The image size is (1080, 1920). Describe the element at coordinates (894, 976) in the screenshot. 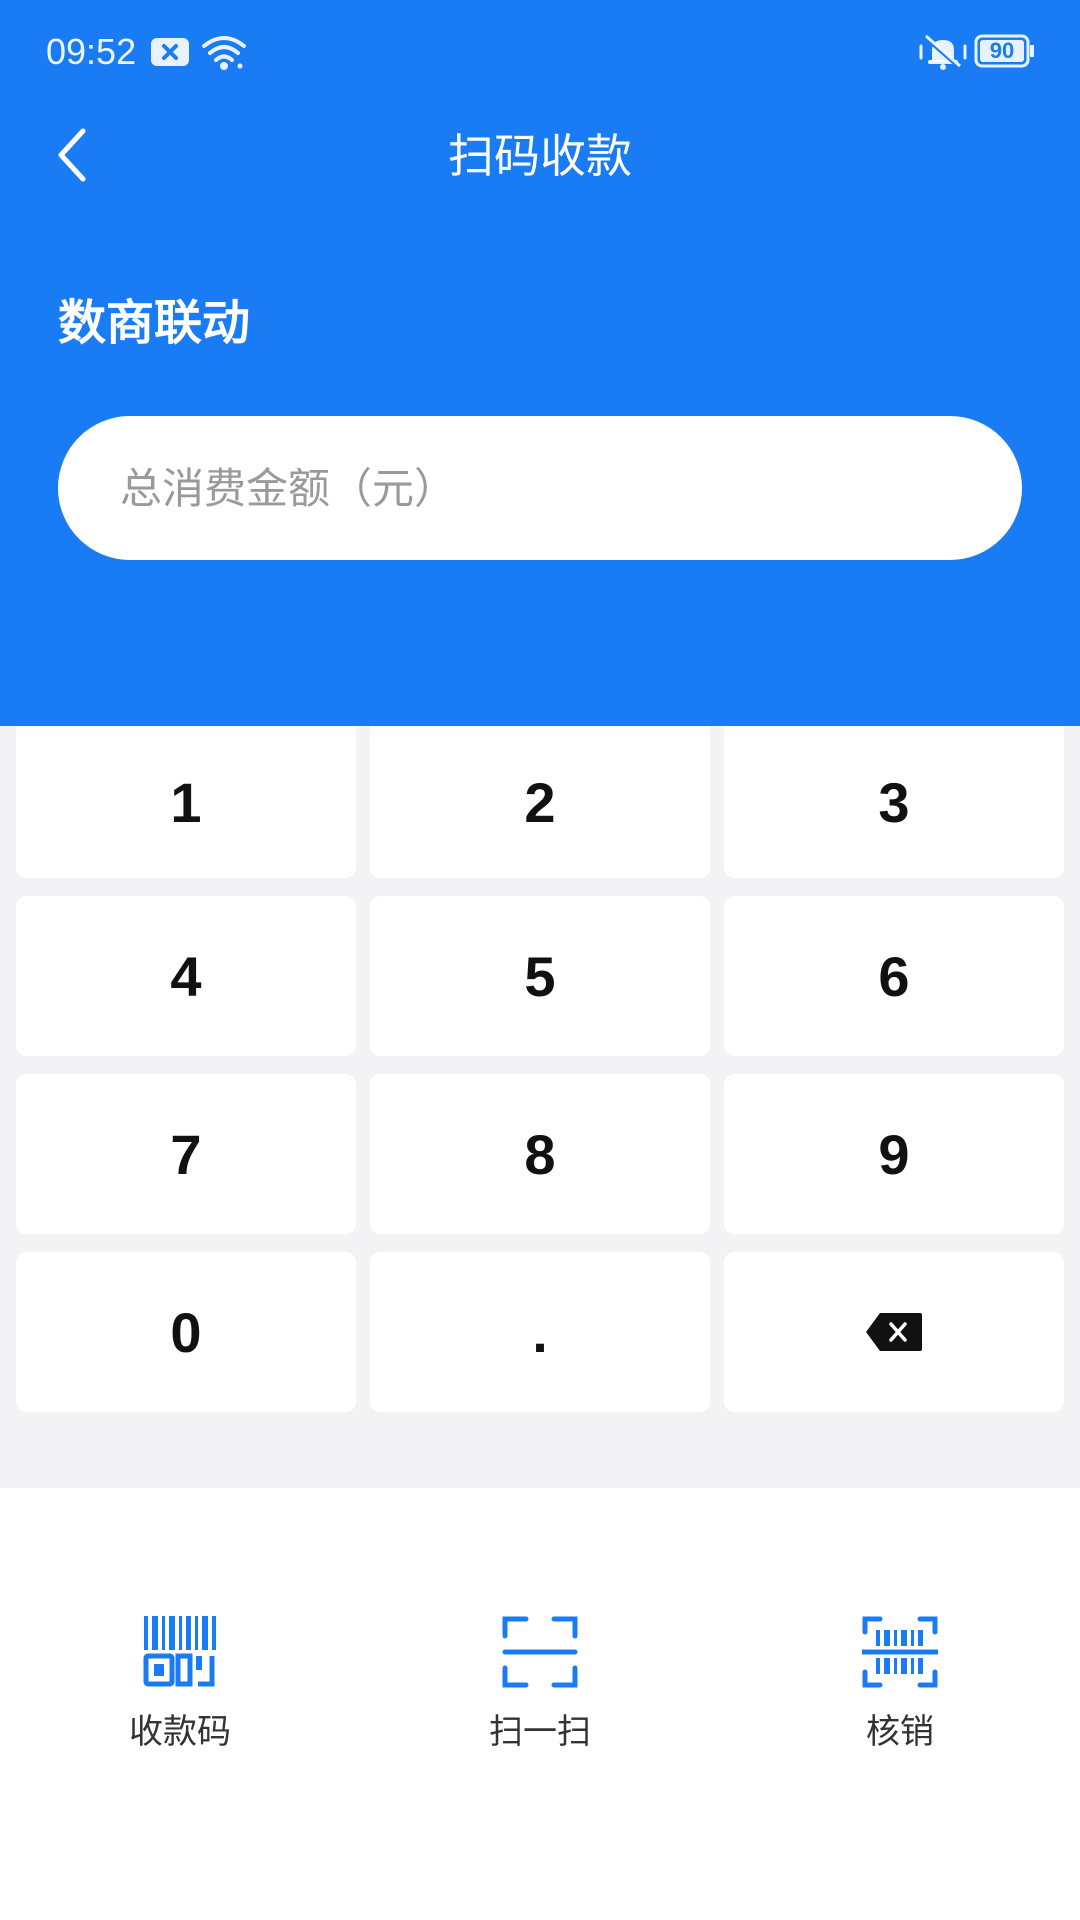

I see `key-6: 6` at that location.